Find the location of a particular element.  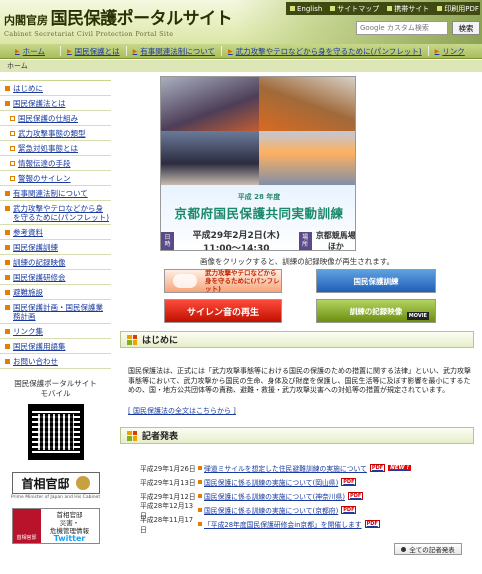

sidebar-item: 武力攻撃やテロなどから身を守るために(パンフレット) is located at coordinates (55, 213).